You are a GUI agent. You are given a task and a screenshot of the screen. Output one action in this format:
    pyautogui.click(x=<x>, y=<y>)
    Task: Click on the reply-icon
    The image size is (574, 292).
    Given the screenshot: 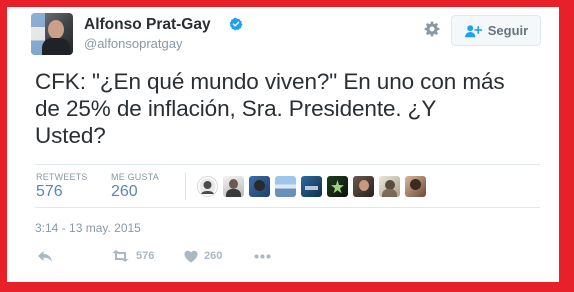 What is the action you would take?
    pyautogui.click(x=45, y=256)
    